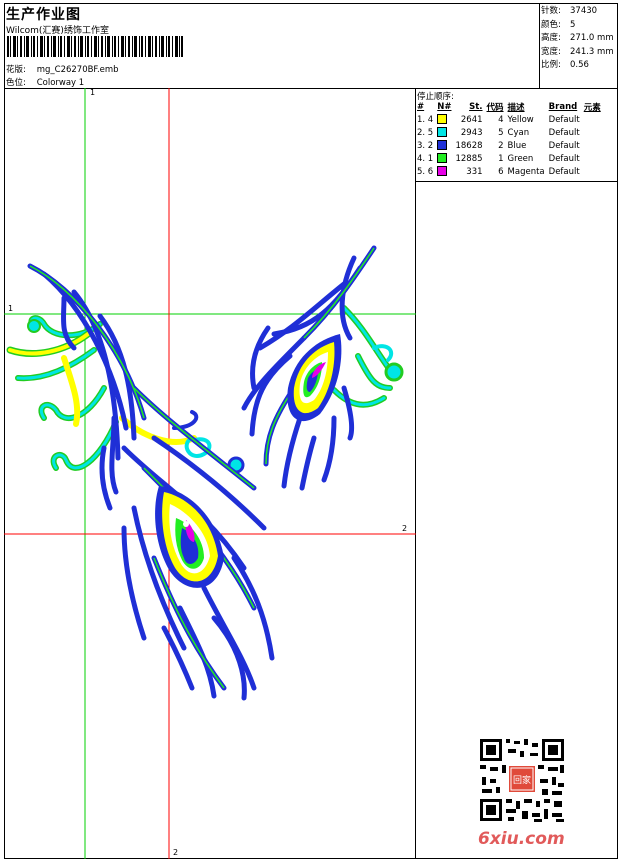  I want to click on col-brand: Brand, so click(563, 107).